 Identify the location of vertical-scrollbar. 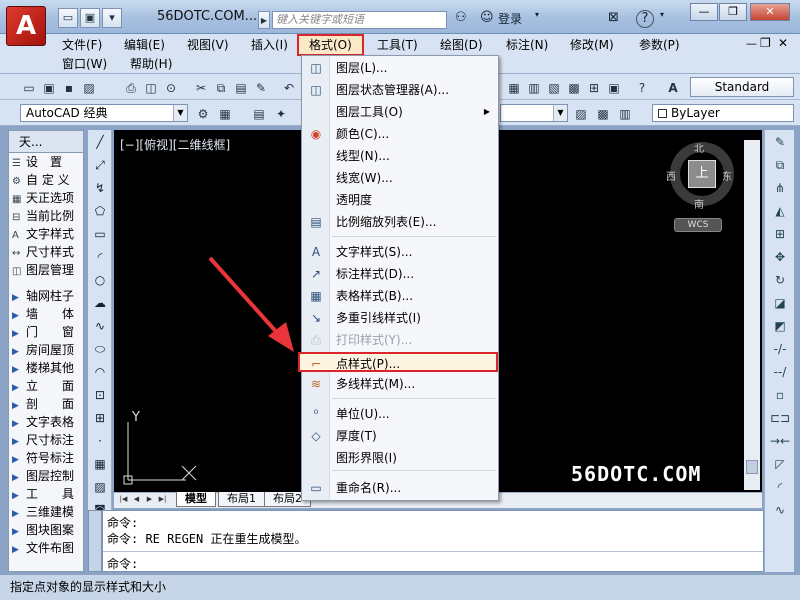
(752, 315).